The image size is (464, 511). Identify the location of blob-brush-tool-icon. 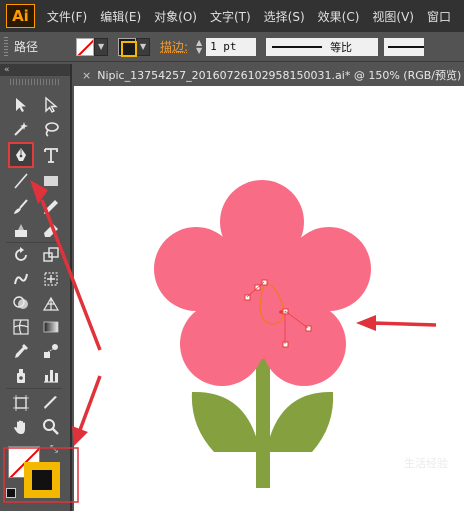
(21, 231).